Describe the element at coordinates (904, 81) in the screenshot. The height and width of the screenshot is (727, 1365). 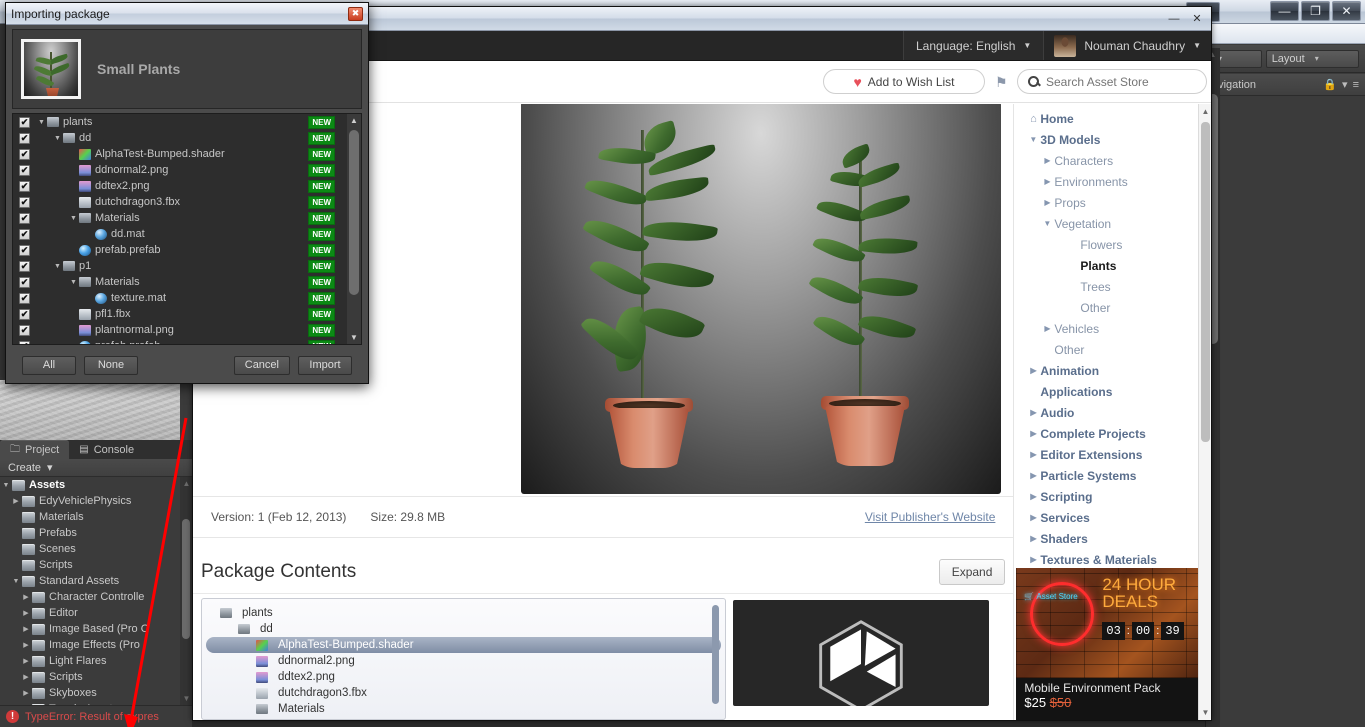
I see `add-to-wishlist-button: ♥ Add to Wish List` at that location.